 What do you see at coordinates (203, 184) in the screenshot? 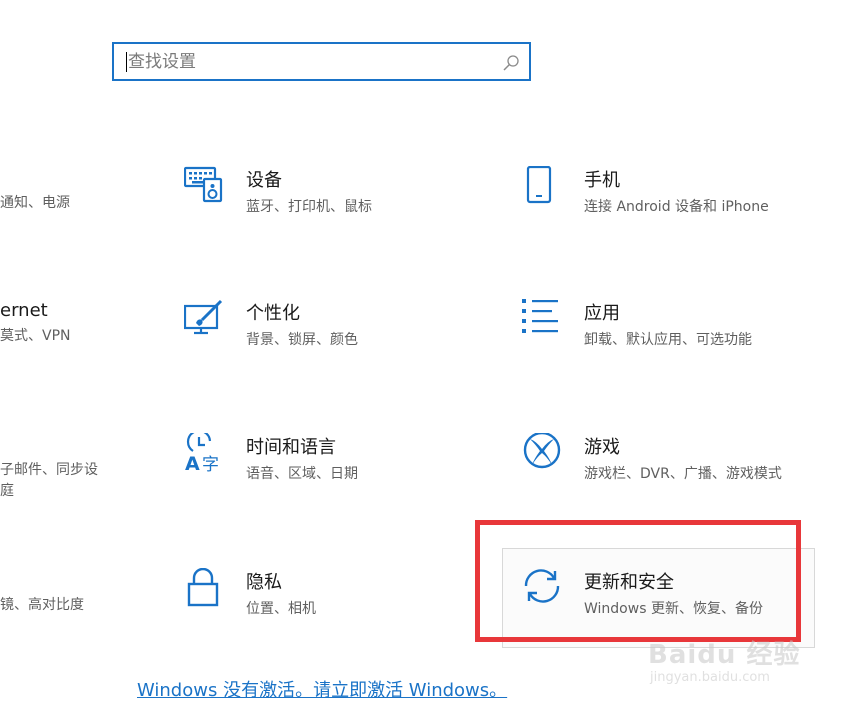
I see `devices-icon` at bounding box center [203, 184].